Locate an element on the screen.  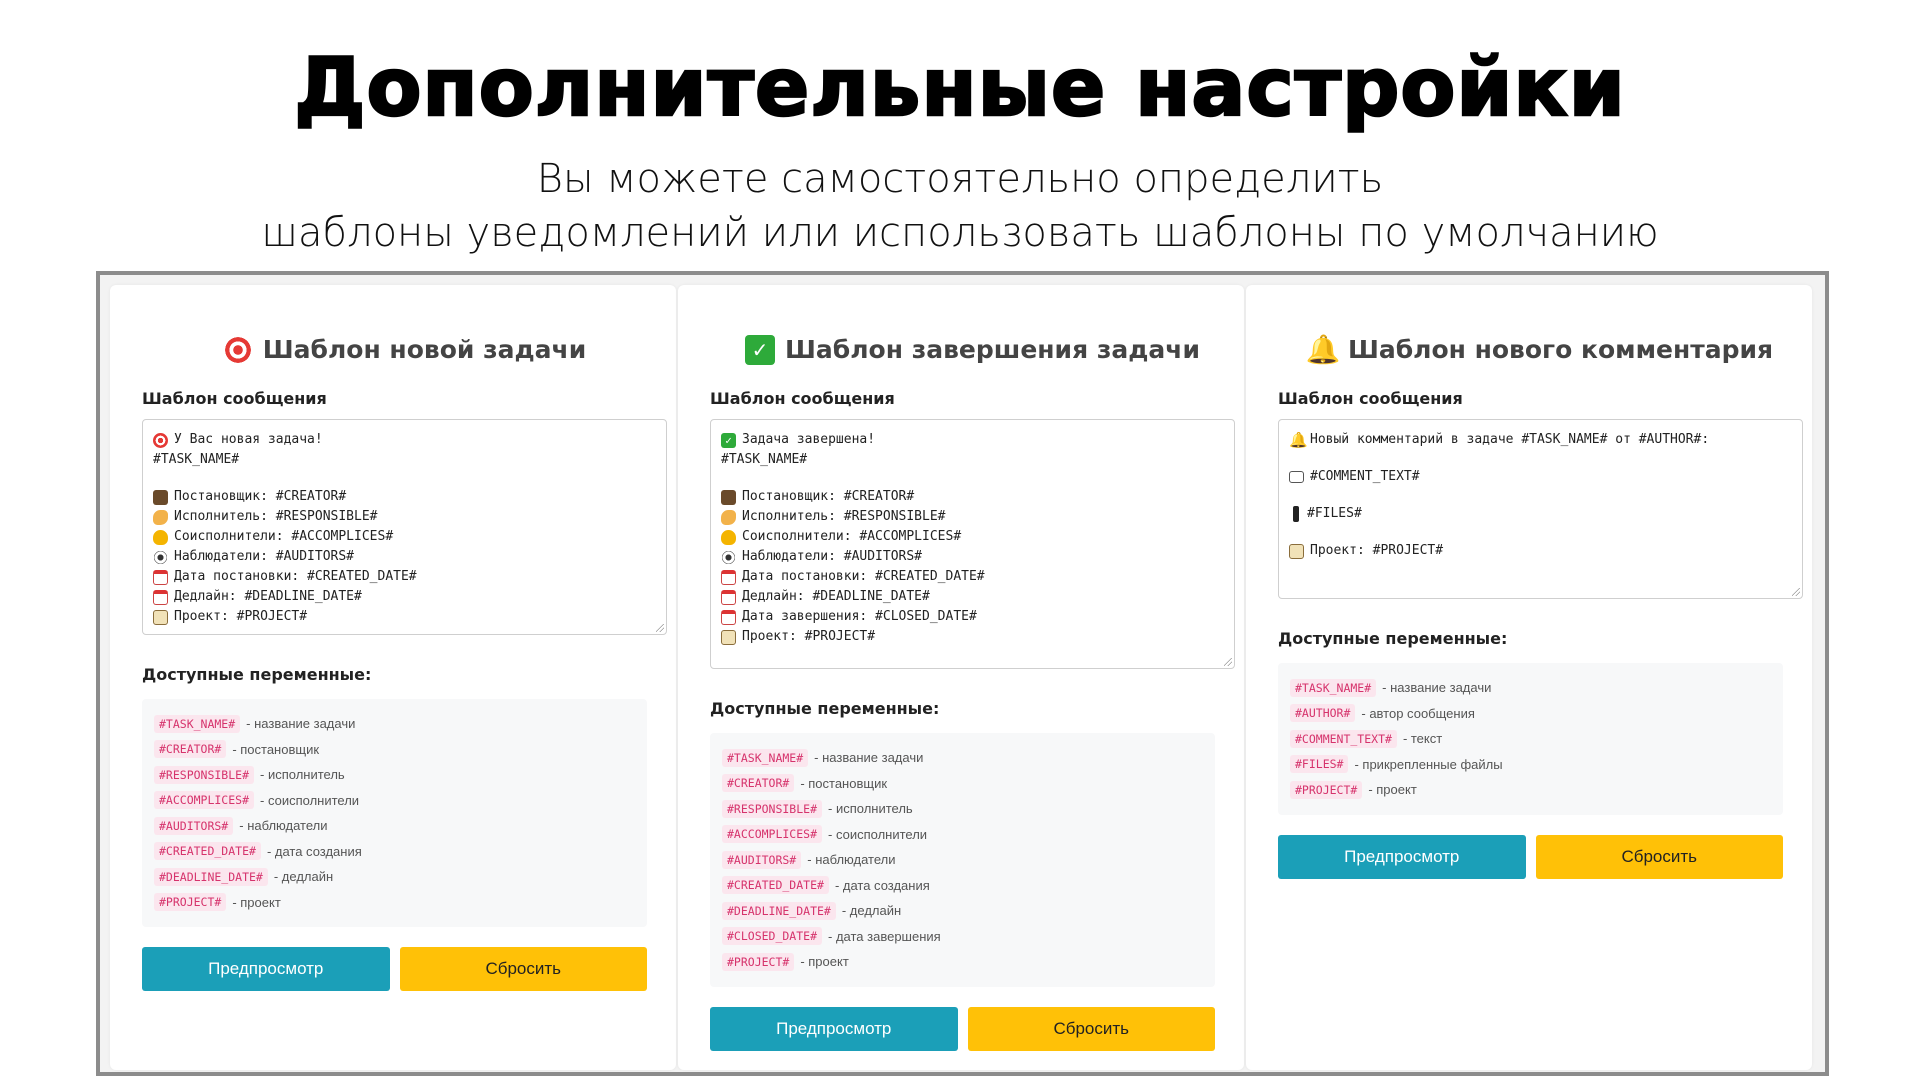
template-line-text: Исполнитель: #RESPONSIBLE# is located at coordinates (276, 516).